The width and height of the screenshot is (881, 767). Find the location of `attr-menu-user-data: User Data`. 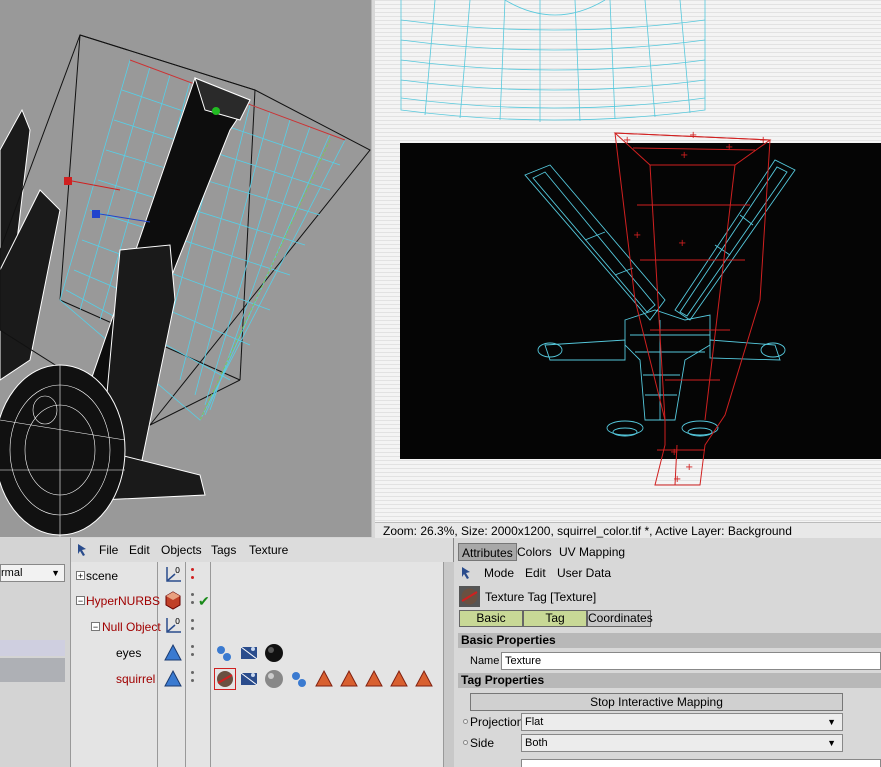

attr-menu-user-data: User Data is located at coordinates (584, 573).